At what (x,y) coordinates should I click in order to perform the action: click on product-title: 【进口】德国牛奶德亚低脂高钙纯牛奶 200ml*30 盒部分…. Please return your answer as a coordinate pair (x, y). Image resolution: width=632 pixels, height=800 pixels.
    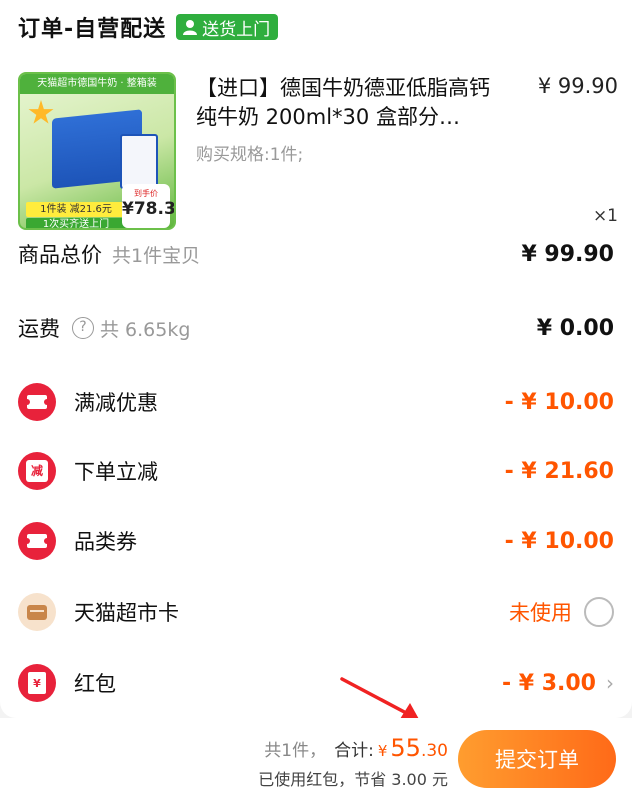
    Looking at the image, I should click on (352, 103).